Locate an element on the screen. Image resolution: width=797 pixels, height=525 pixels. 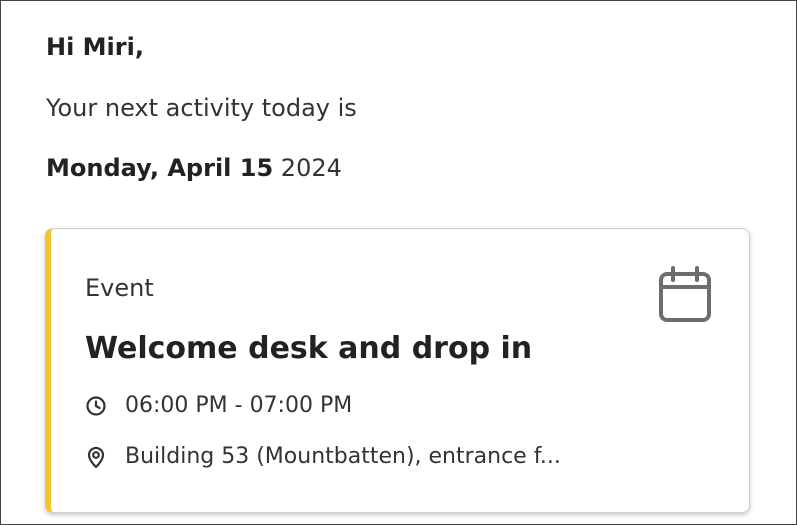
calendar-icon is located at coordinates (685, 294).